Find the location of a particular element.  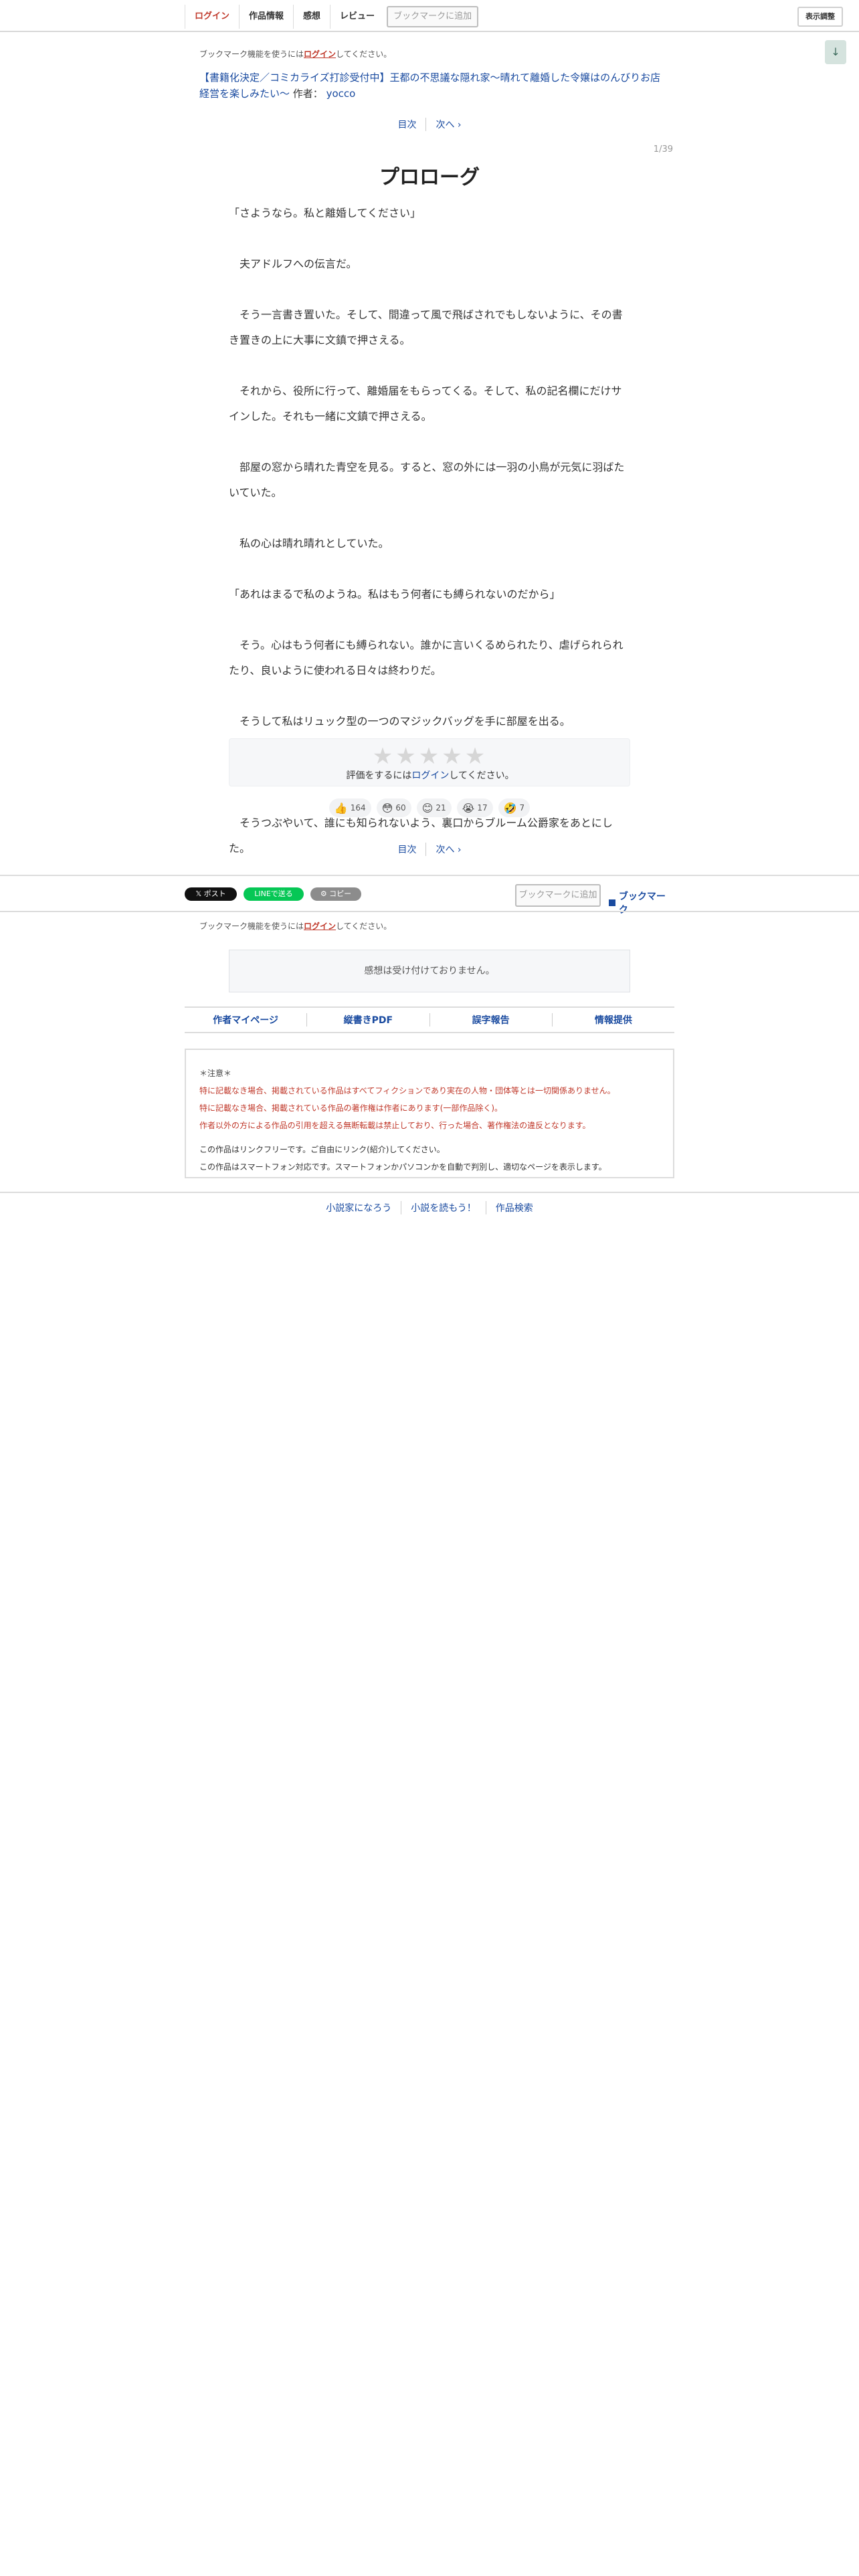

rating-login-note: 評価をするにはログインしてください。 is located at coordinates (430, 776).